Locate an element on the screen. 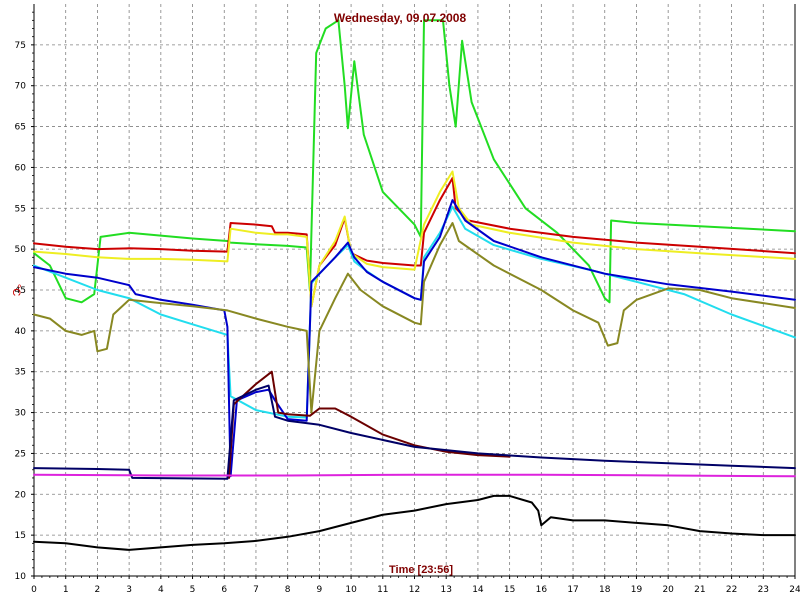 This screenshot has height=600, width=800. x-tick-label: 22 is located at coordinates (731, 590).